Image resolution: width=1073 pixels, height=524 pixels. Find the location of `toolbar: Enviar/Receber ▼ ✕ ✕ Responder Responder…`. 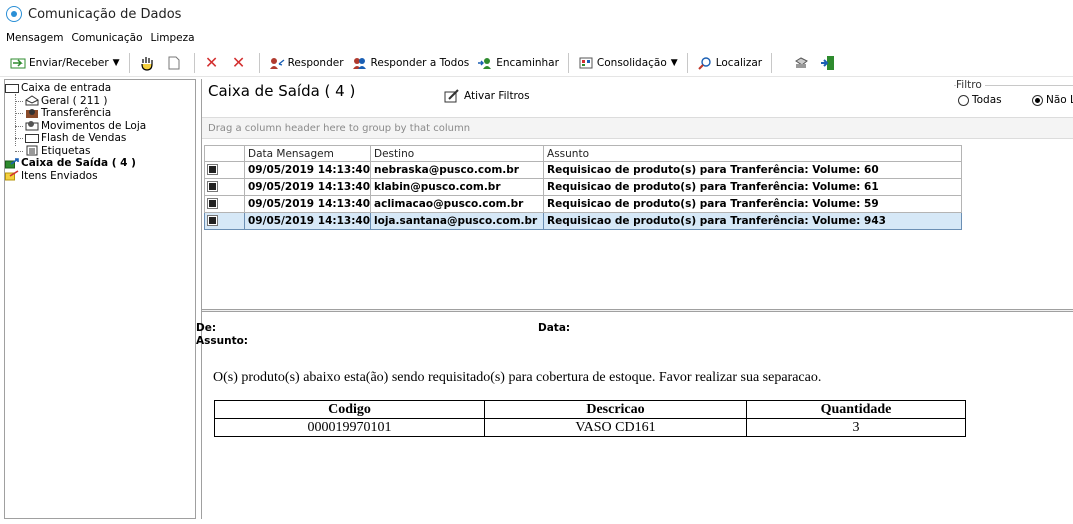

toolbar: Enviar/Receber ▼ ✕ ✕ Responder Responder… is located at coordinates (536, 63).